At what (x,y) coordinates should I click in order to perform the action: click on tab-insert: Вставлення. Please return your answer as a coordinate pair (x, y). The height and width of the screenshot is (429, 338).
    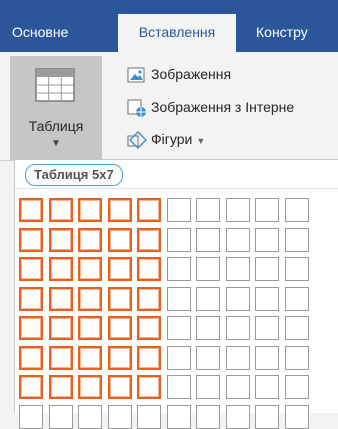
    Looking at the image, I should click on (177, 33).